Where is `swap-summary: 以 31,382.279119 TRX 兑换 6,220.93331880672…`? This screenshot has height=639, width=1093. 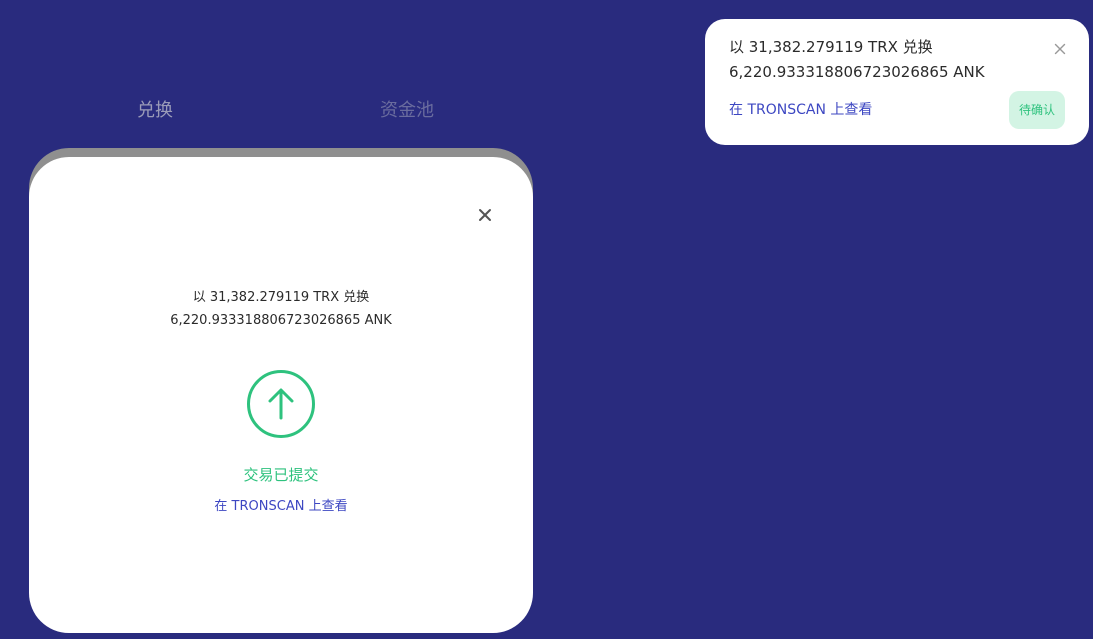
swap-summary: 以 31,382.279119 TRX 兑换 6,220.93331880672… is located at coordinates (281, 309).